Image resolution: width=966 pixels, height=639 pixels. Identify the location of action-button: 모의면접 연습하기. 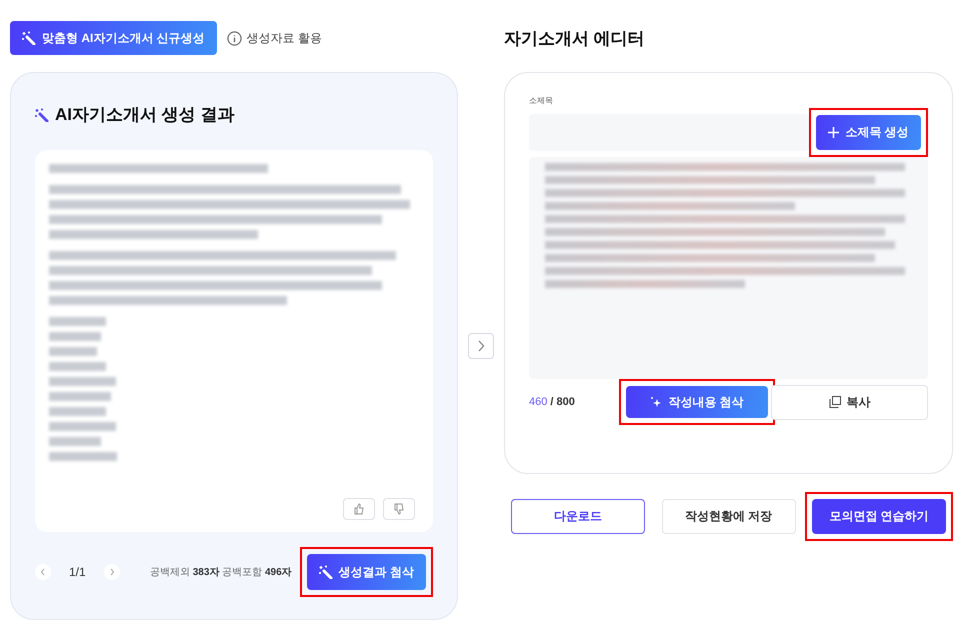
(879, 516).